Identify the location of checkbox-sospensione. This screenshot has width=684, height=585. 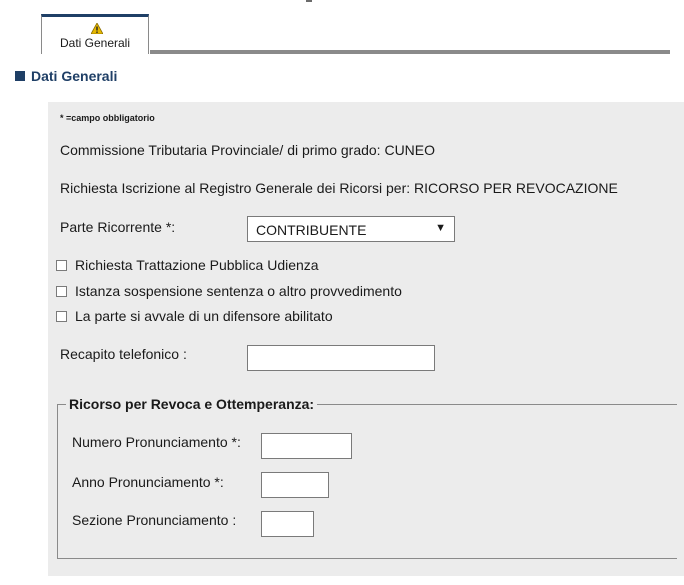
(61, 291).